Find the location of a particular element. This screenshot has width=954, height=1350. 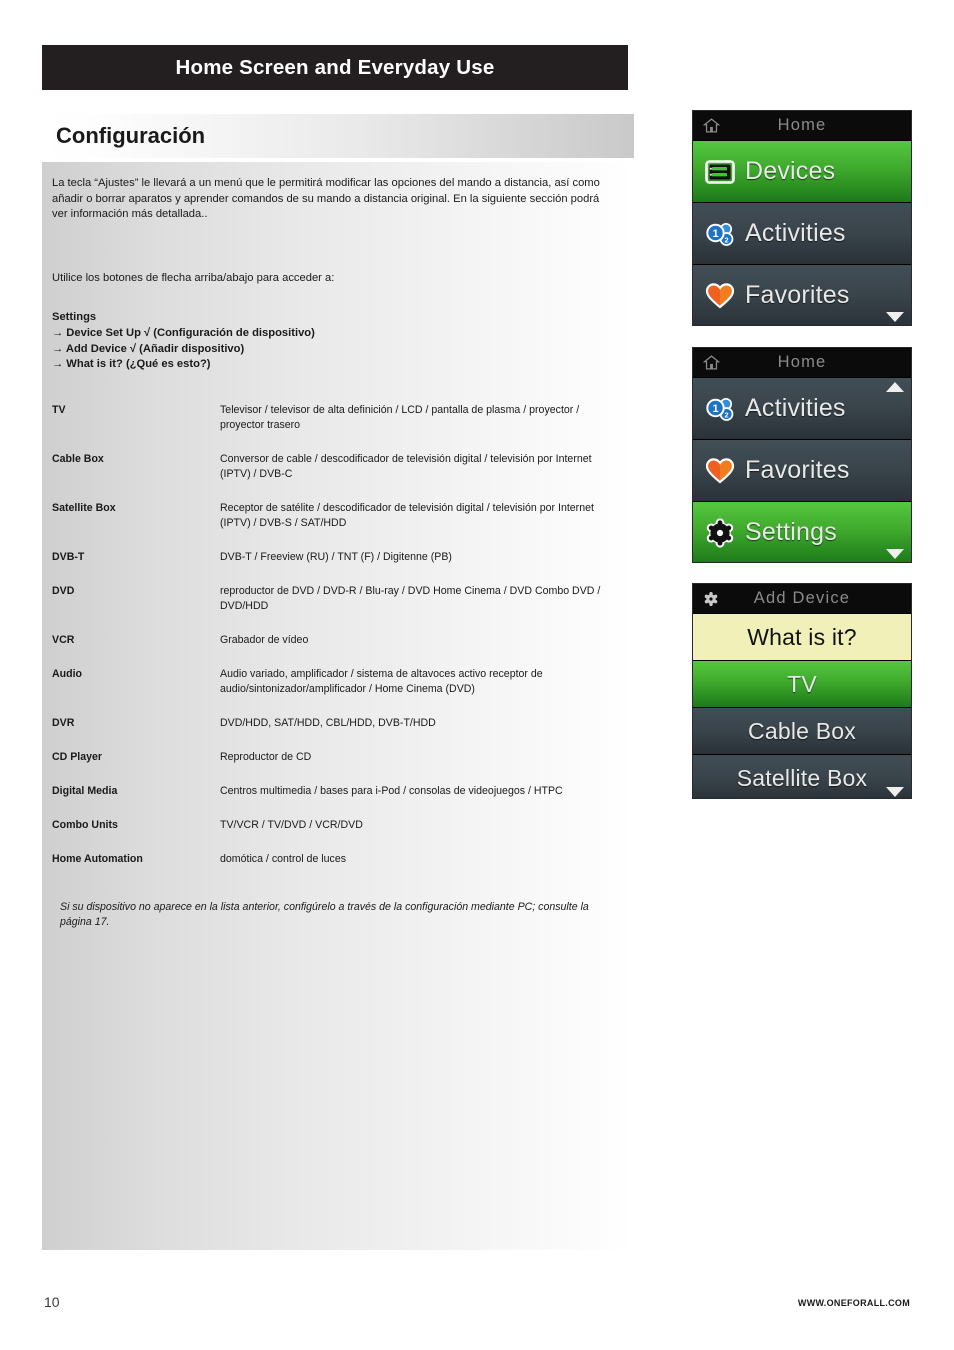

device-term: CD Player is located at coordinates (77, 757).